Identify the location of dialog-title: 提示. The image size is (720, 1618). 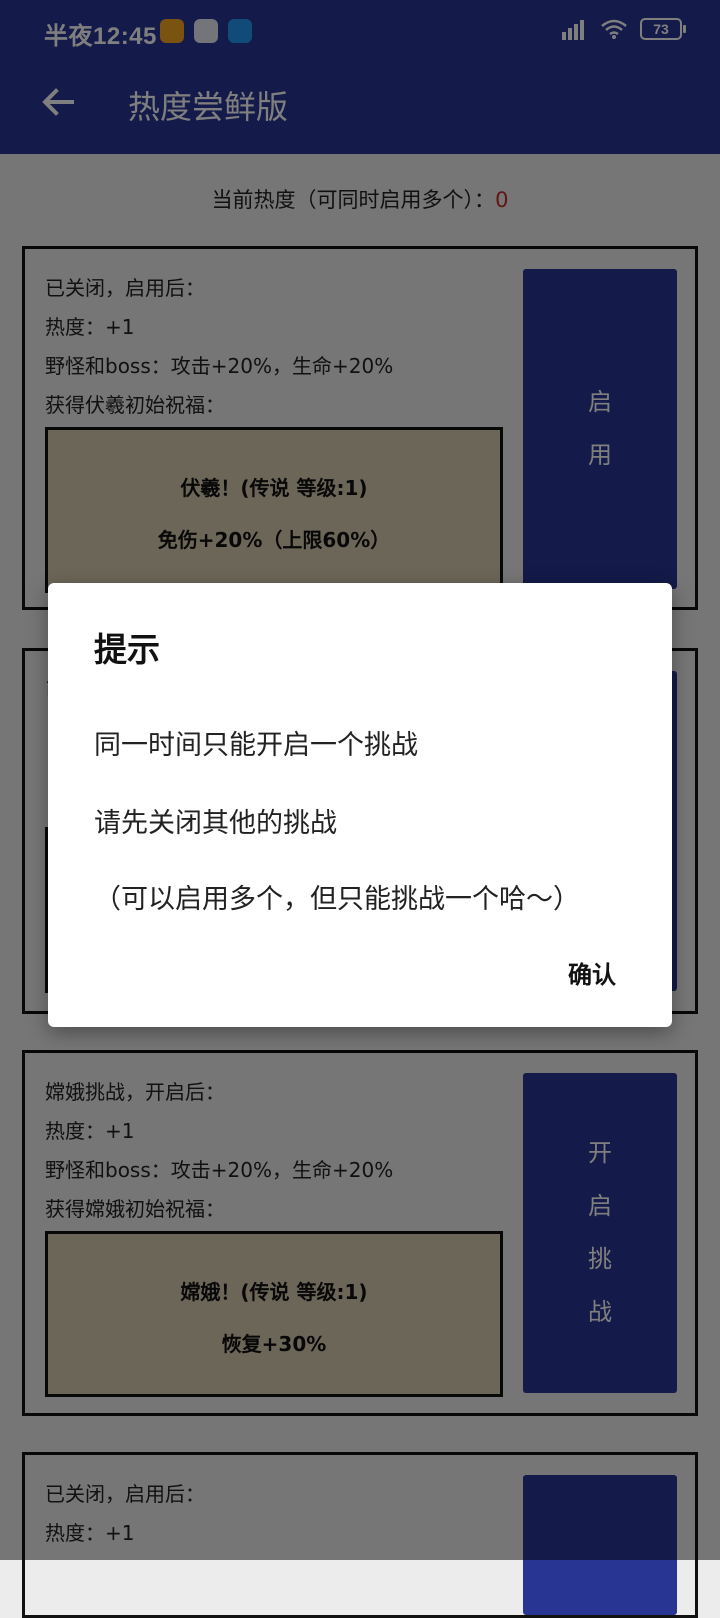
(127, 649).